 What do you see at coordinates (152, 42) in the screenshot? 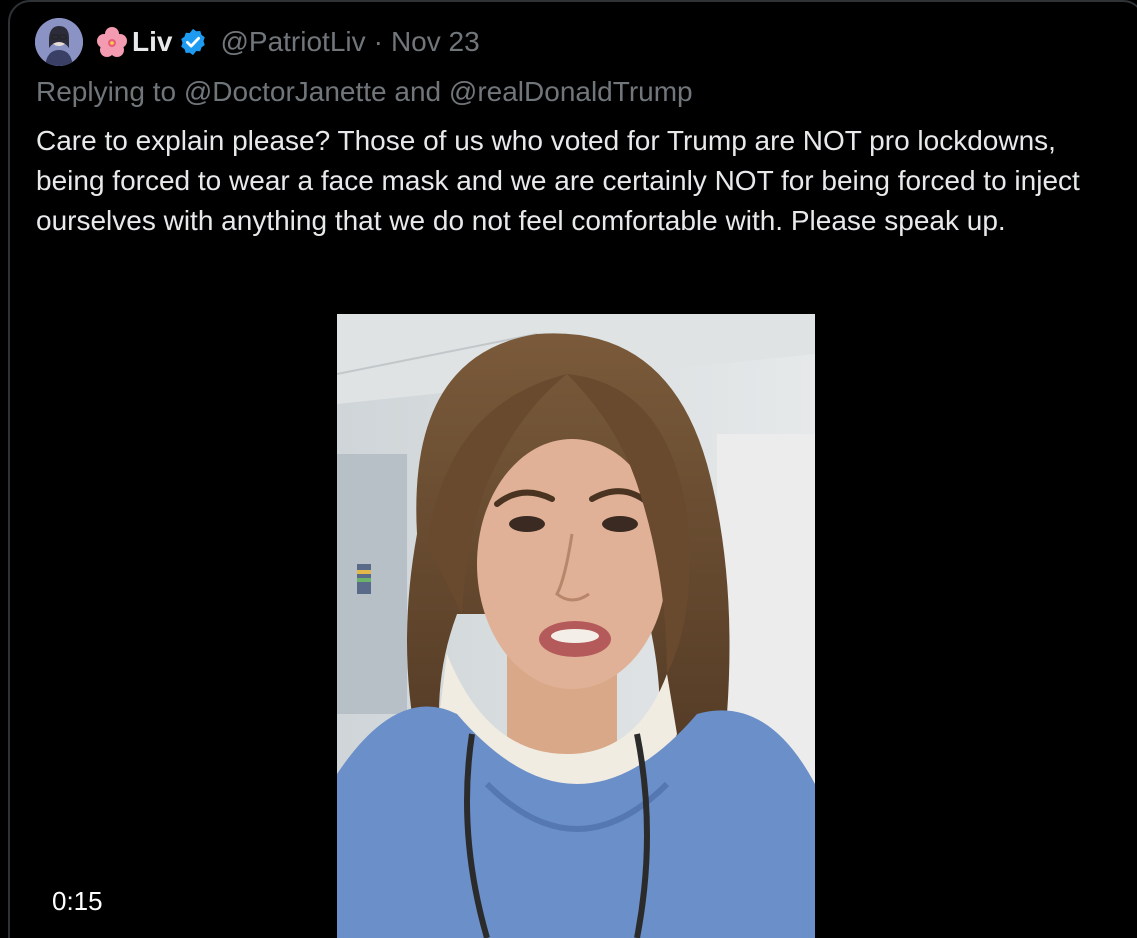
I see `display-name: Liv` at bounding box center [152, 42].